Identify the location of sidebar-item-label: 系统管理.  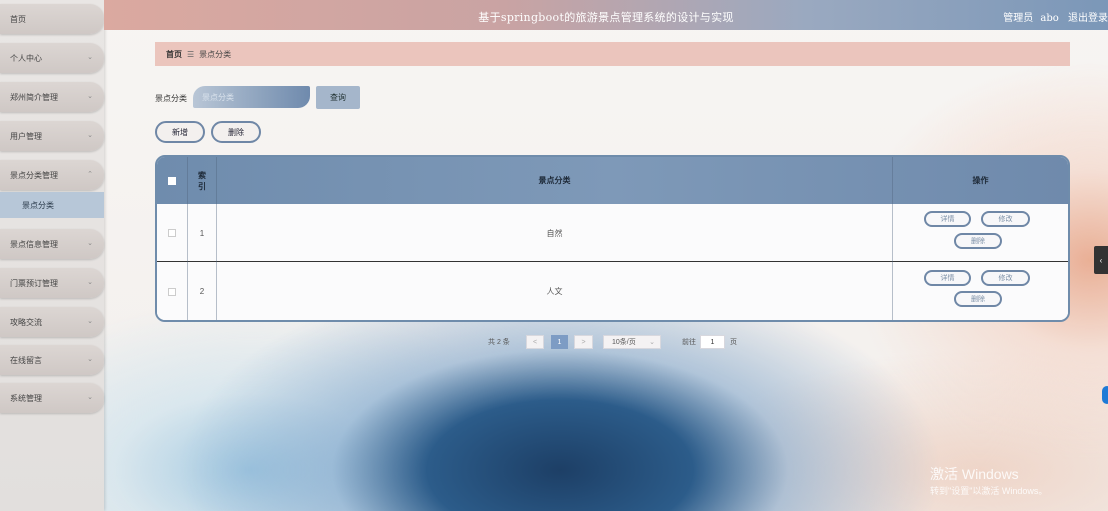
(26, 398).